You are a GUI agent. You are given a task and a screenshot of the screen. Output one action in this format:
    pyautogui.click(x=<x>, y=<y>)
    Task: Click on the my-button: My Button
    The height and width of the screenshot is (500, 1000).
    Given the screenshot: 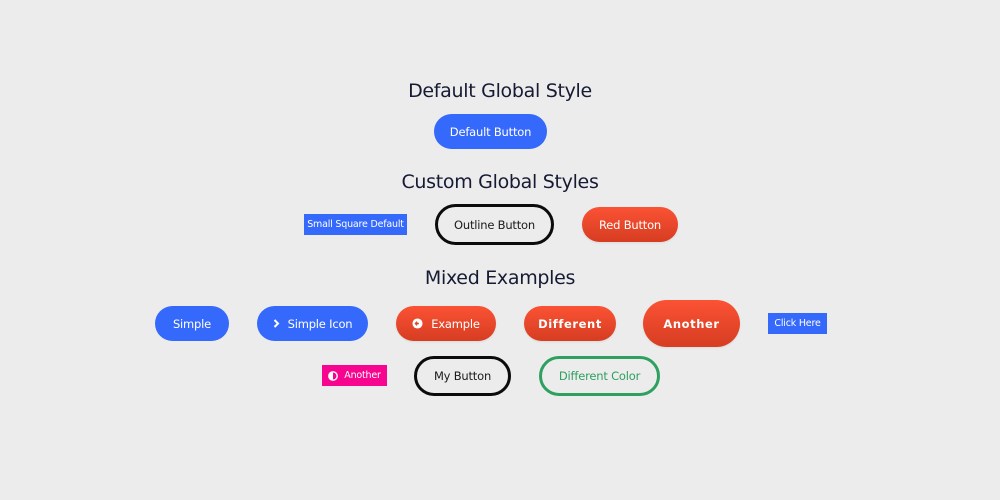 What is the action you would take?
    pyautogui.click(x=462, y=376)
    